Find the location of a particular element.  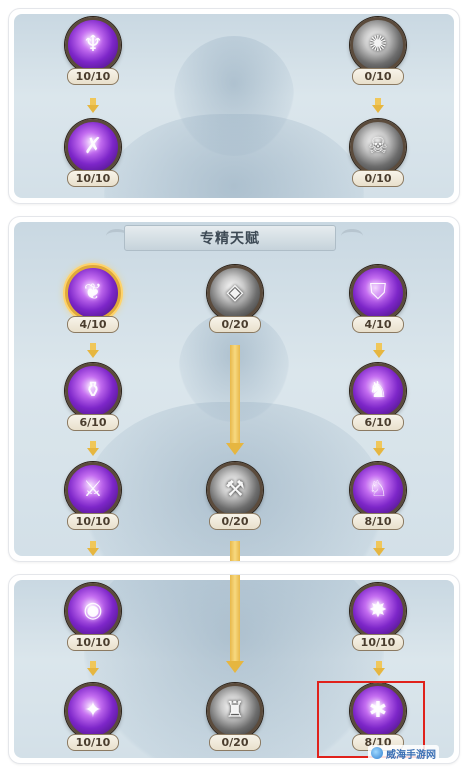

talent-orb: ⚒ is located at coordinates (235, 490).